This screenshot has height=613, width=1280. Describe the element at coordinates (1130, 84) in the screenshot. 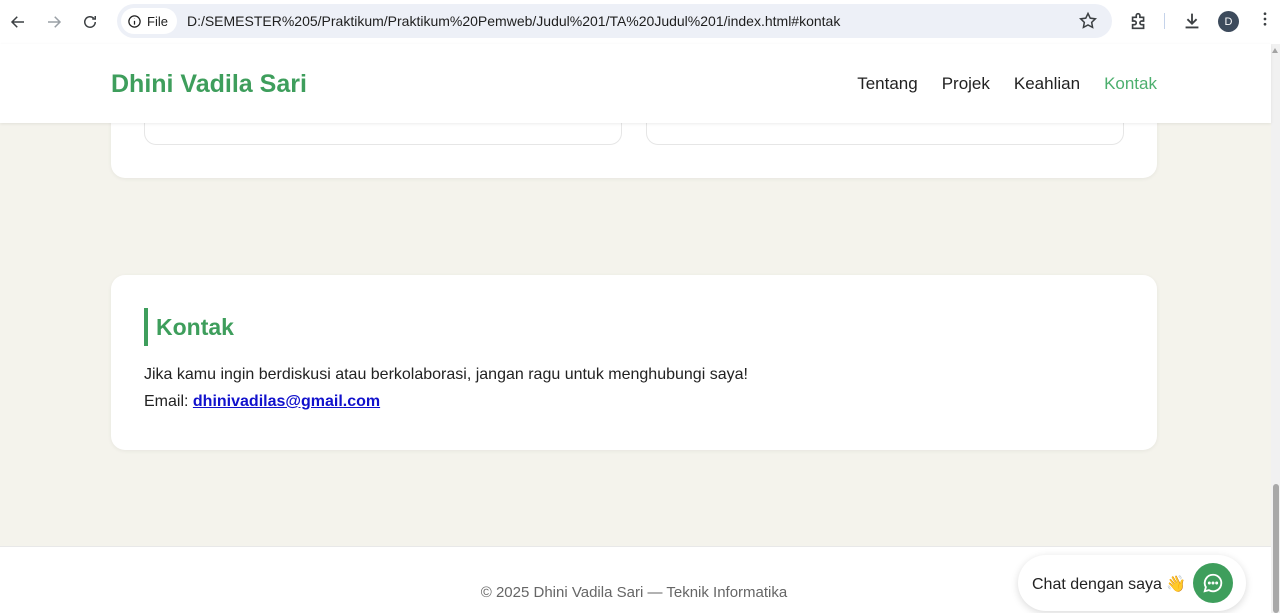

I see `nav-link-kontak: Kontak` at that location.